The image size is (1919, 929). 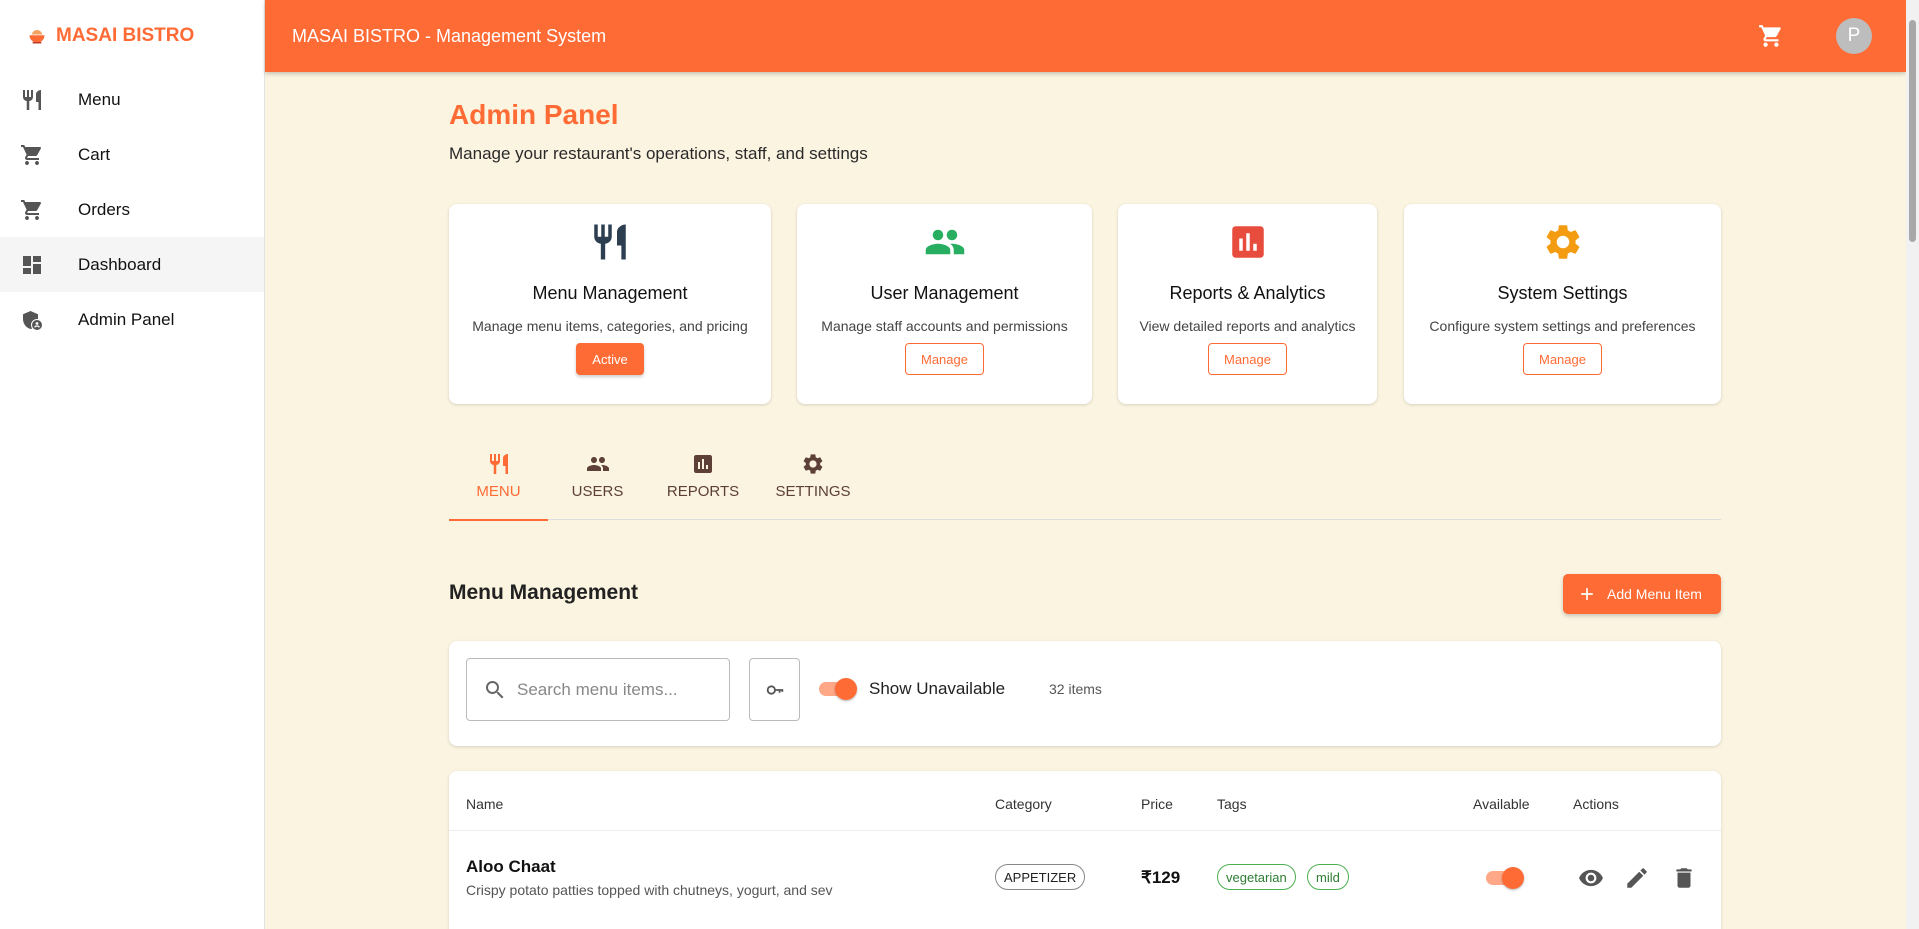 What do you see at coordinates (1085, 830) in the screenshot?
I see `header-divider` at bounding box center [1085, 830].